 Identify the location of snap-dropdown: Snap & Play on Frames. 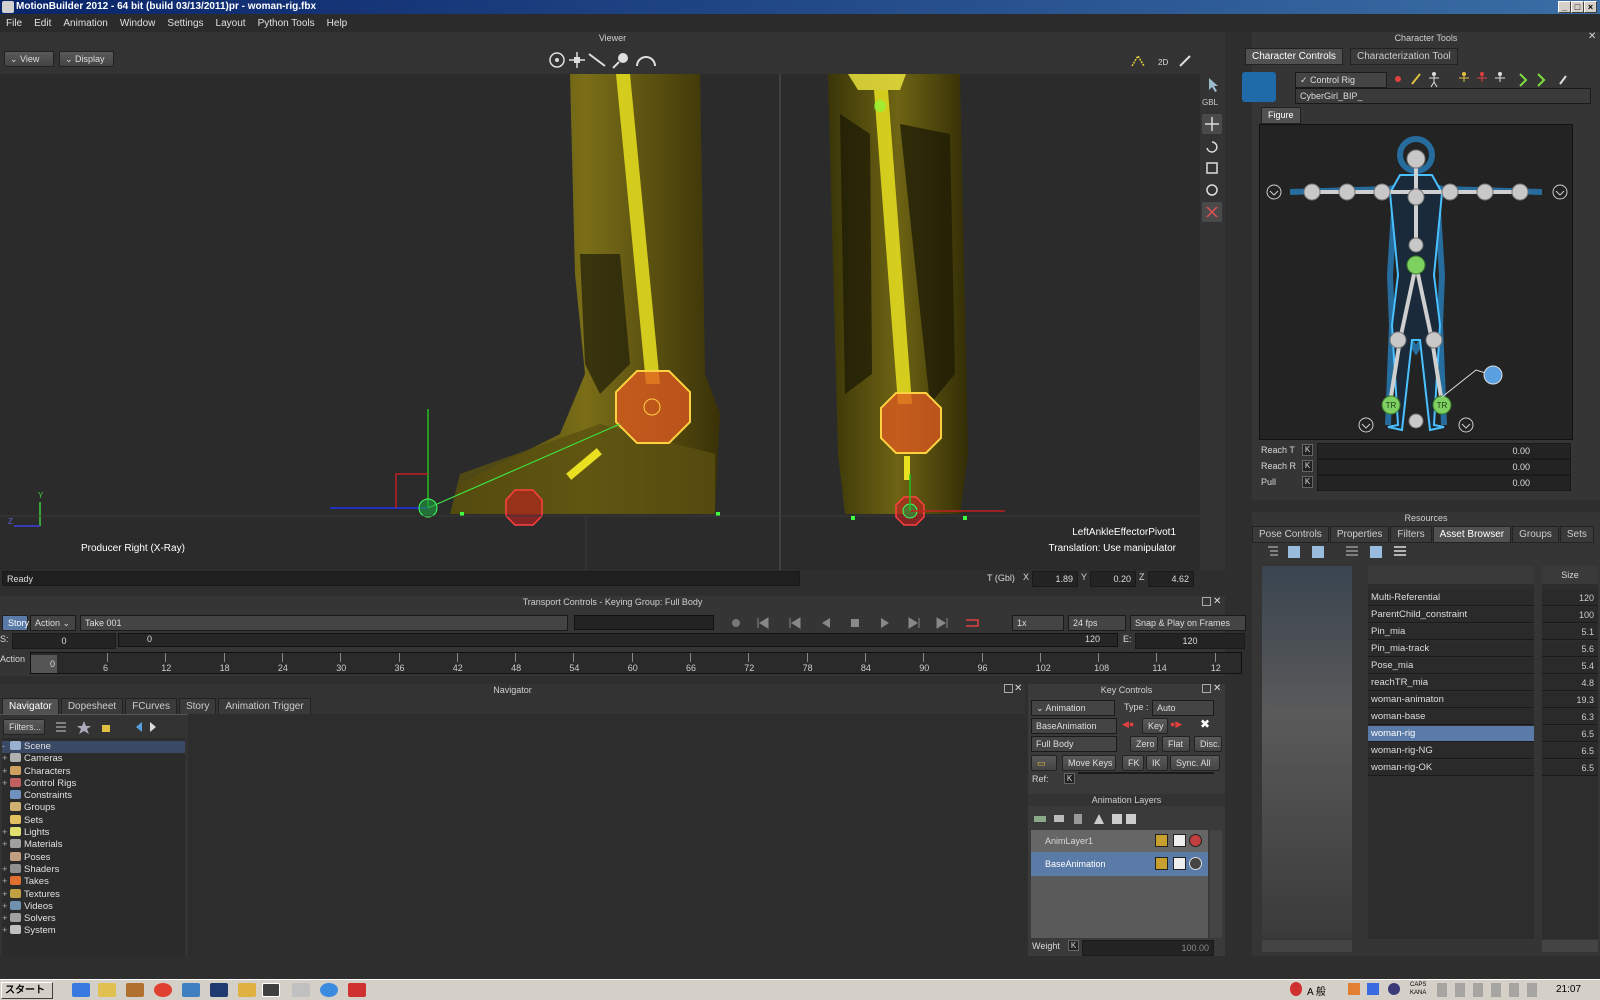
(1188, 623).